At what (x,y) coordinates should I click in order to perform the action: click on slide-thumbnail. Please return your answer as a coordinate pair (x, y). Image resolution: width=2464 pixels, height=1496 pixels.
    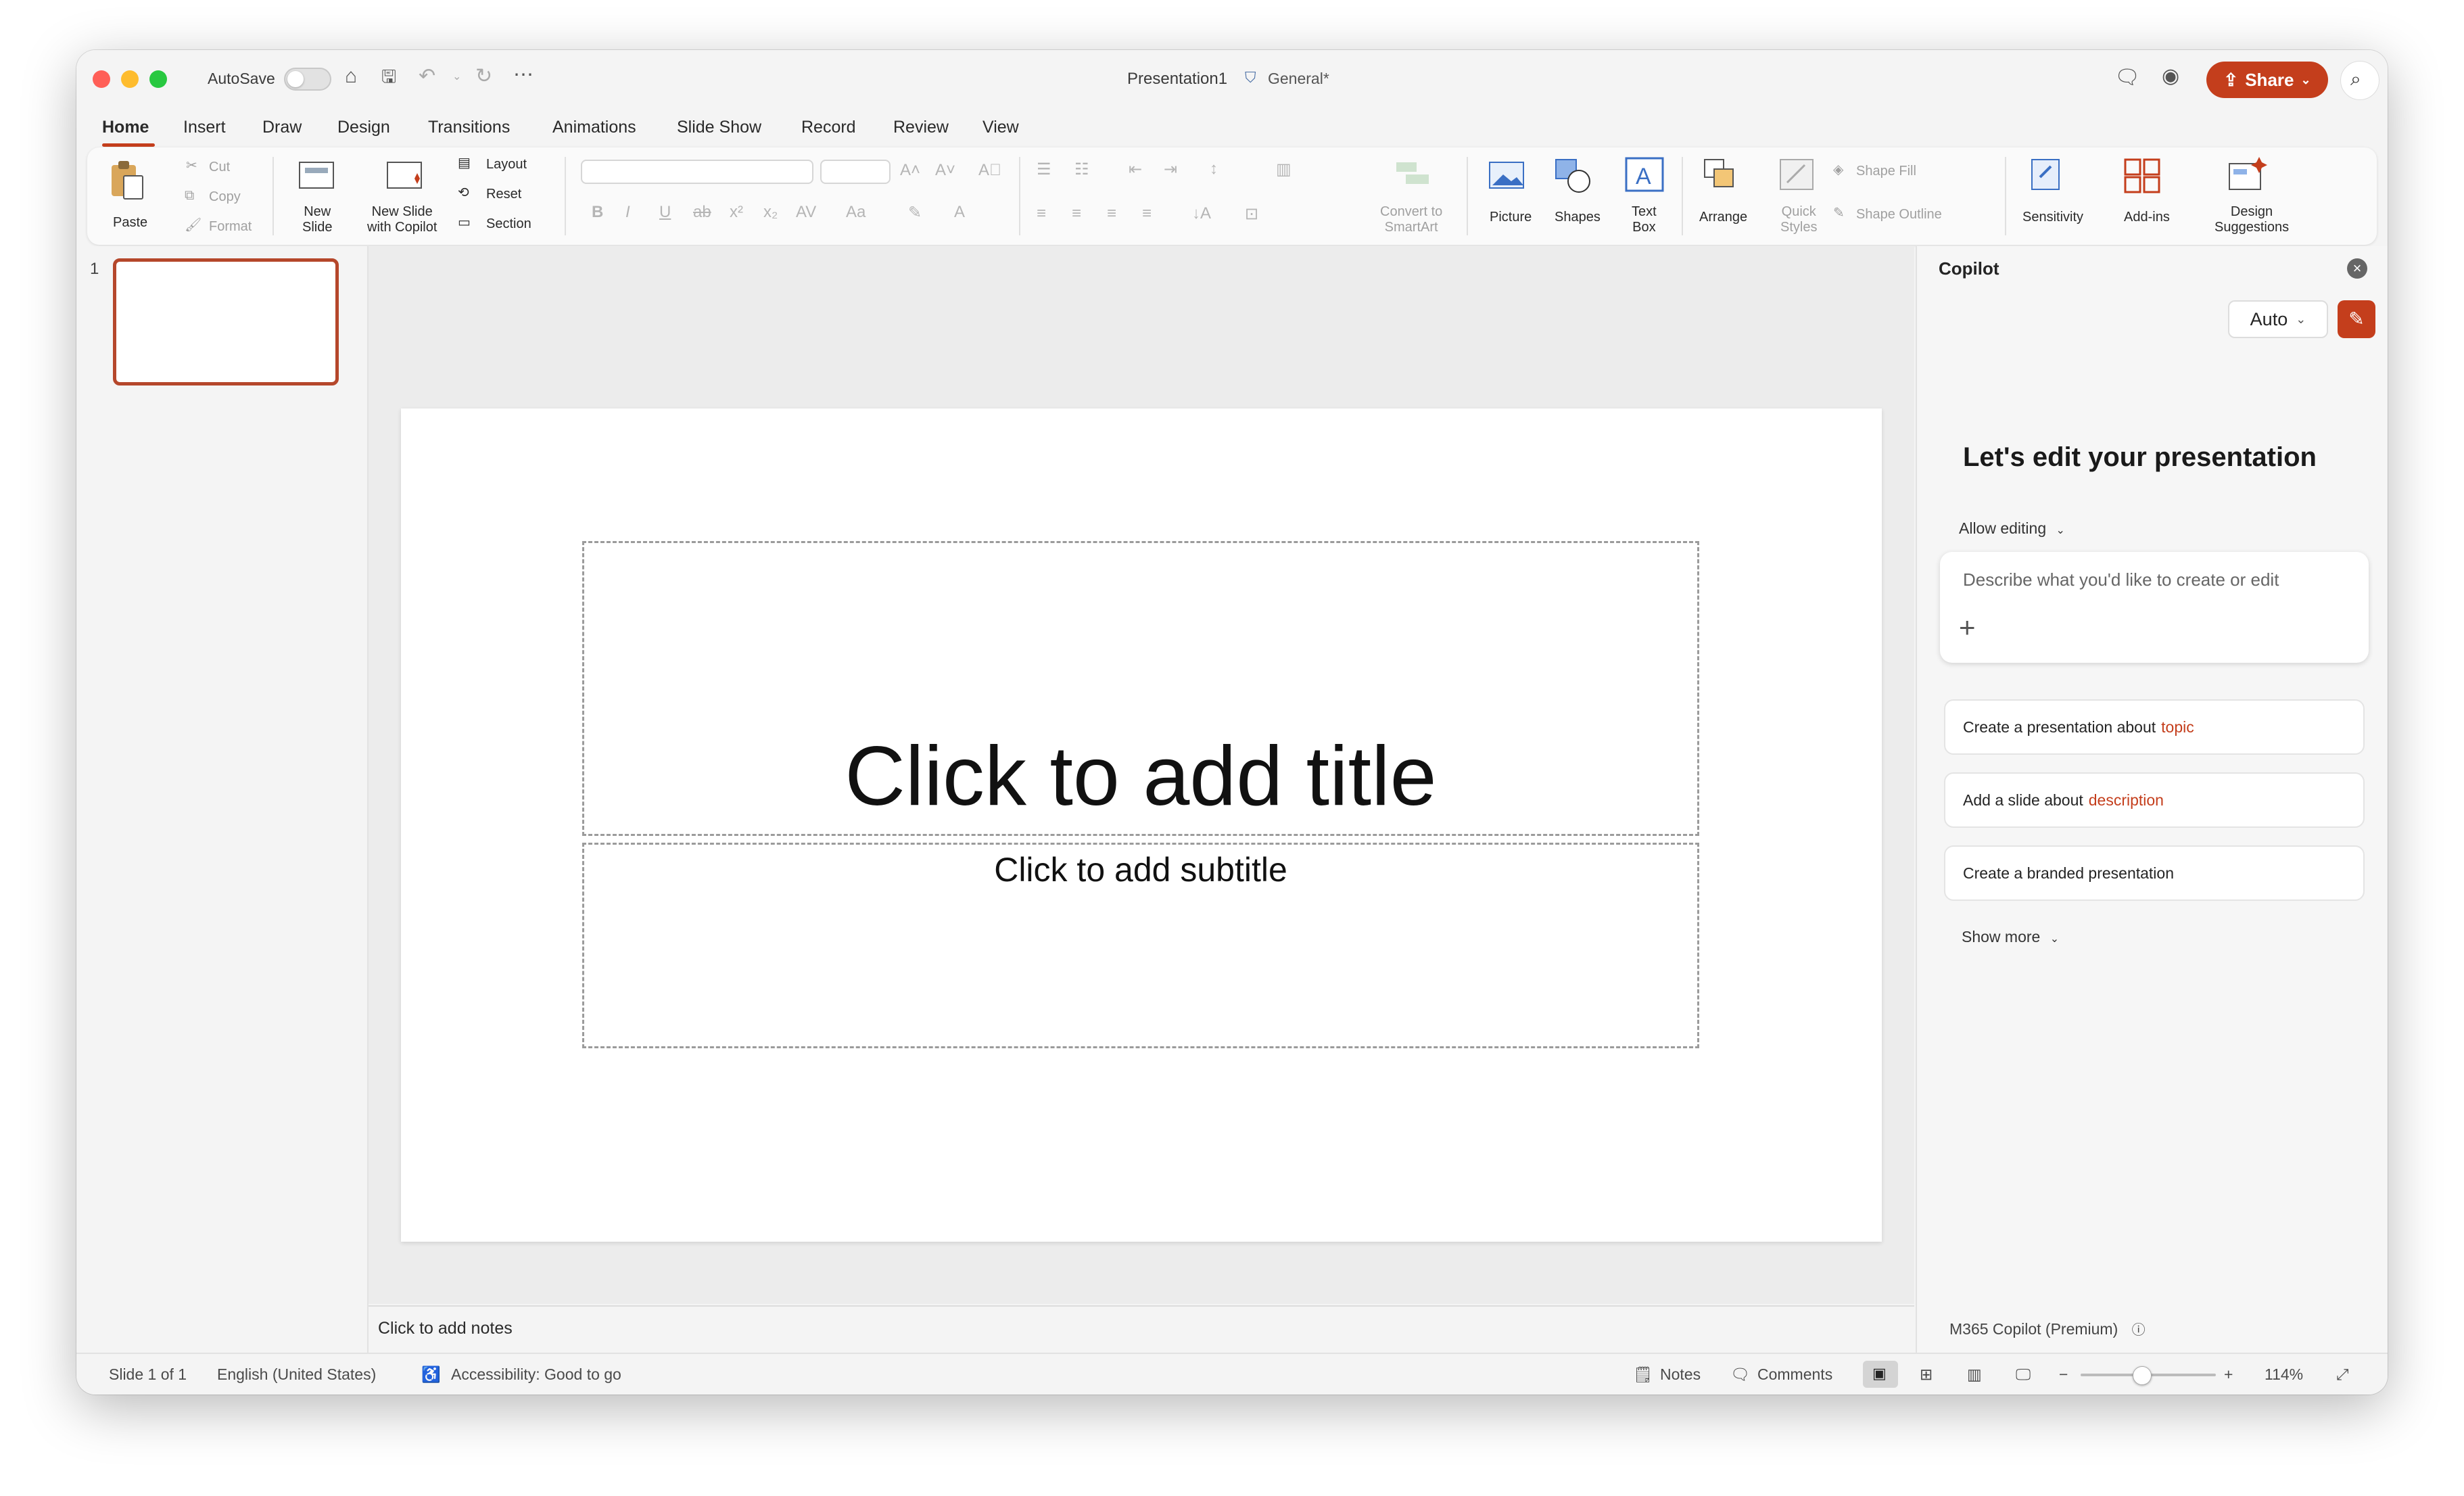
    Looking at the image, I should click on (226, 321).